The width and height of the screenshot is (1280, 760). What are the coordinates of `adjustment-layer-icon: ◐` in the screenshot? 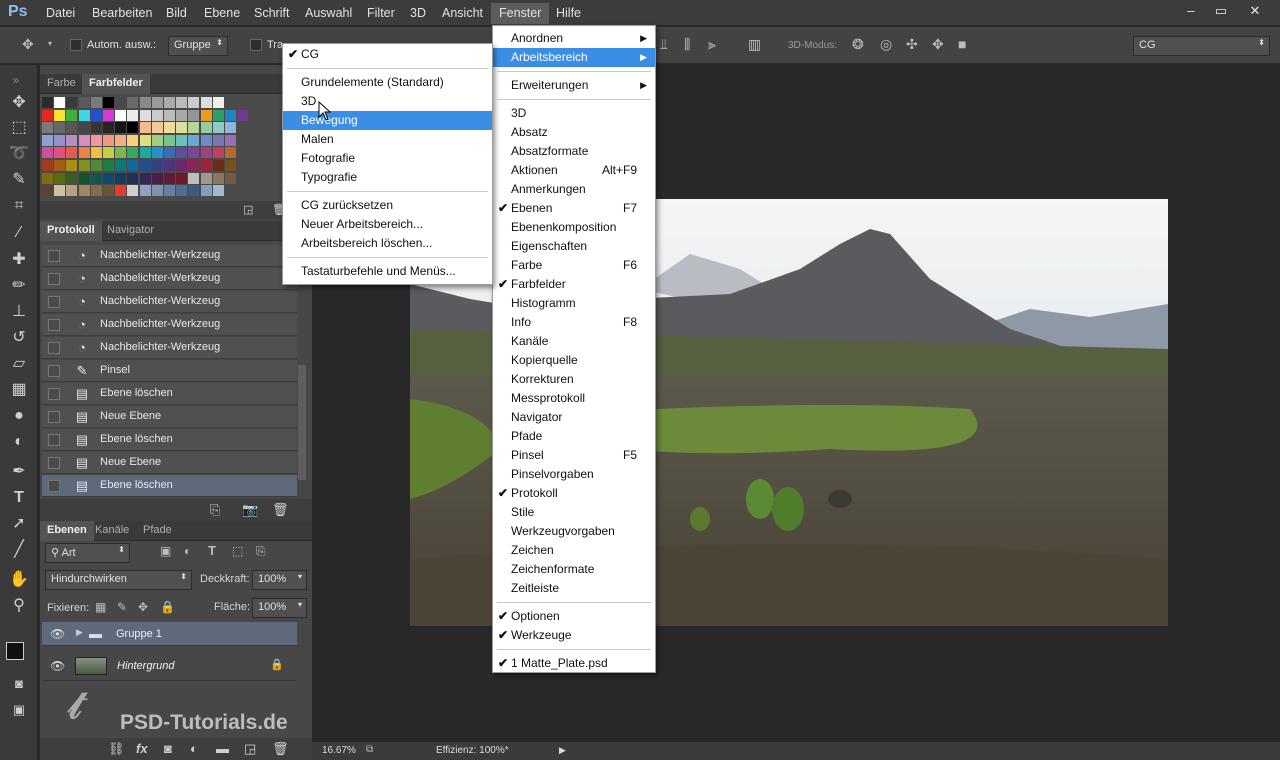 It's located at (194, 748).